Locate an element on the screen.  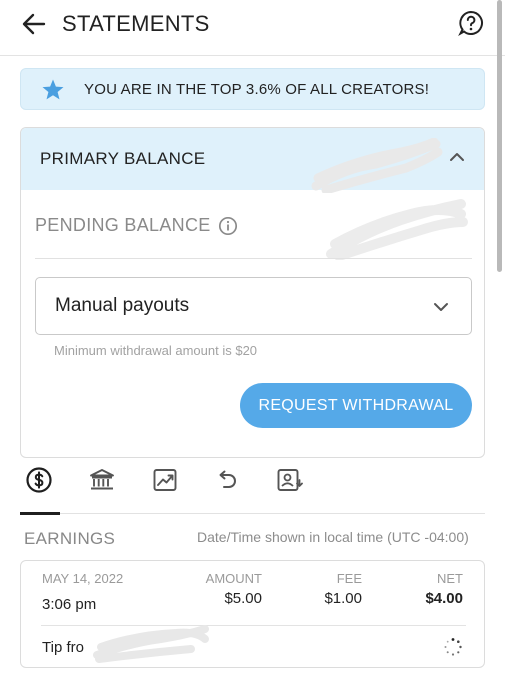
divider is located at coordinates (253, 258).